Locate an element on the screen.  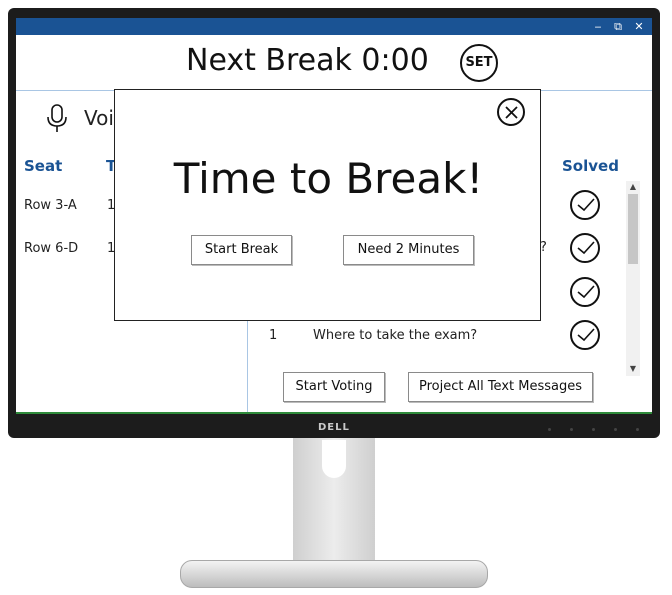
modal-title: Time to Break! is located at coordinates (328, 178).